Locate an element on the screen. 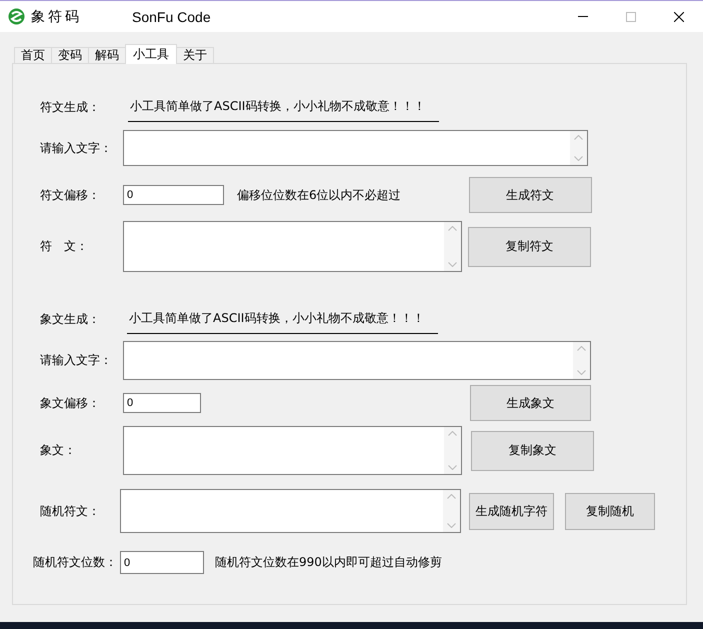  copy-button: 复制象文 is located at coordinates (532, 450).